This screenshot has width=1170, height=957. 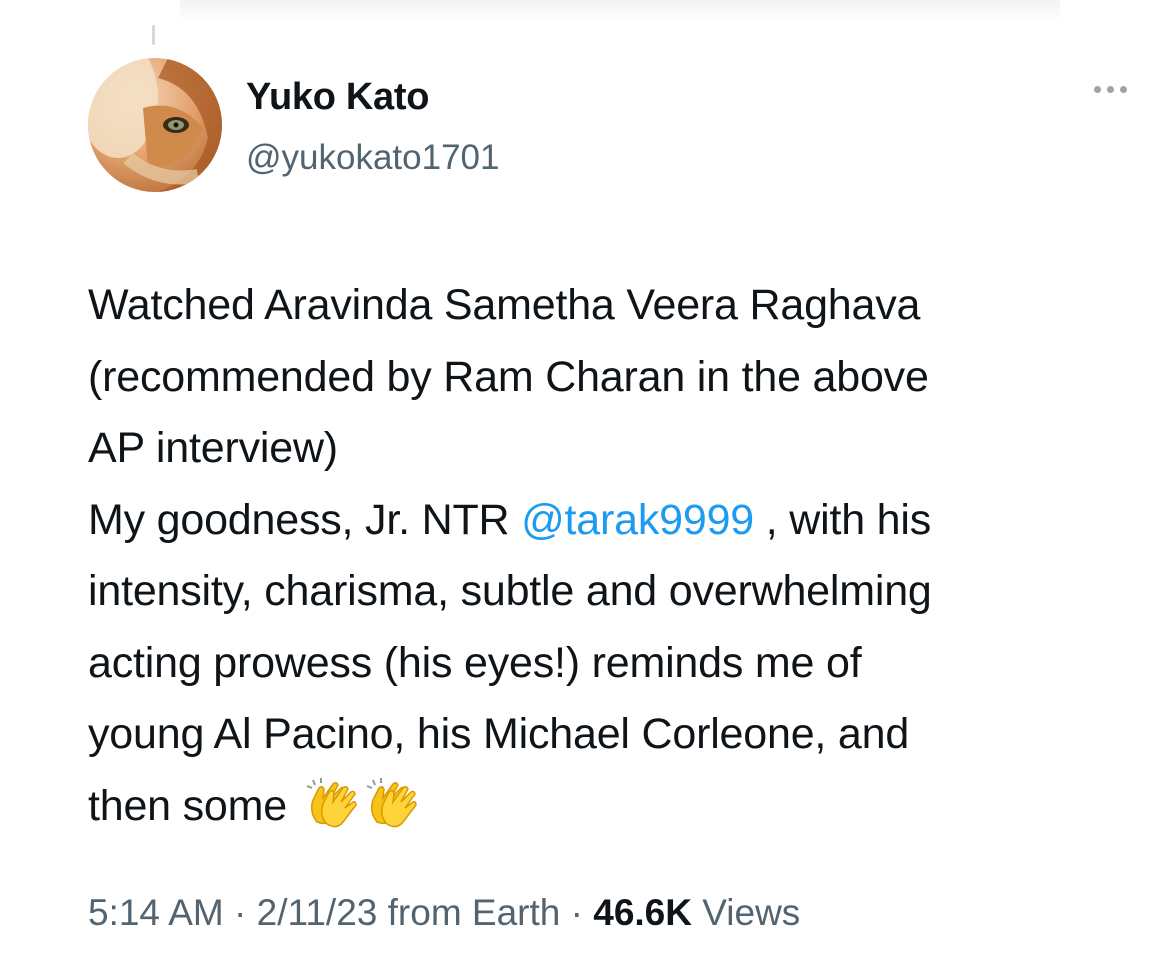 I want to click on views-label: Views, so click(x=746, y=912).